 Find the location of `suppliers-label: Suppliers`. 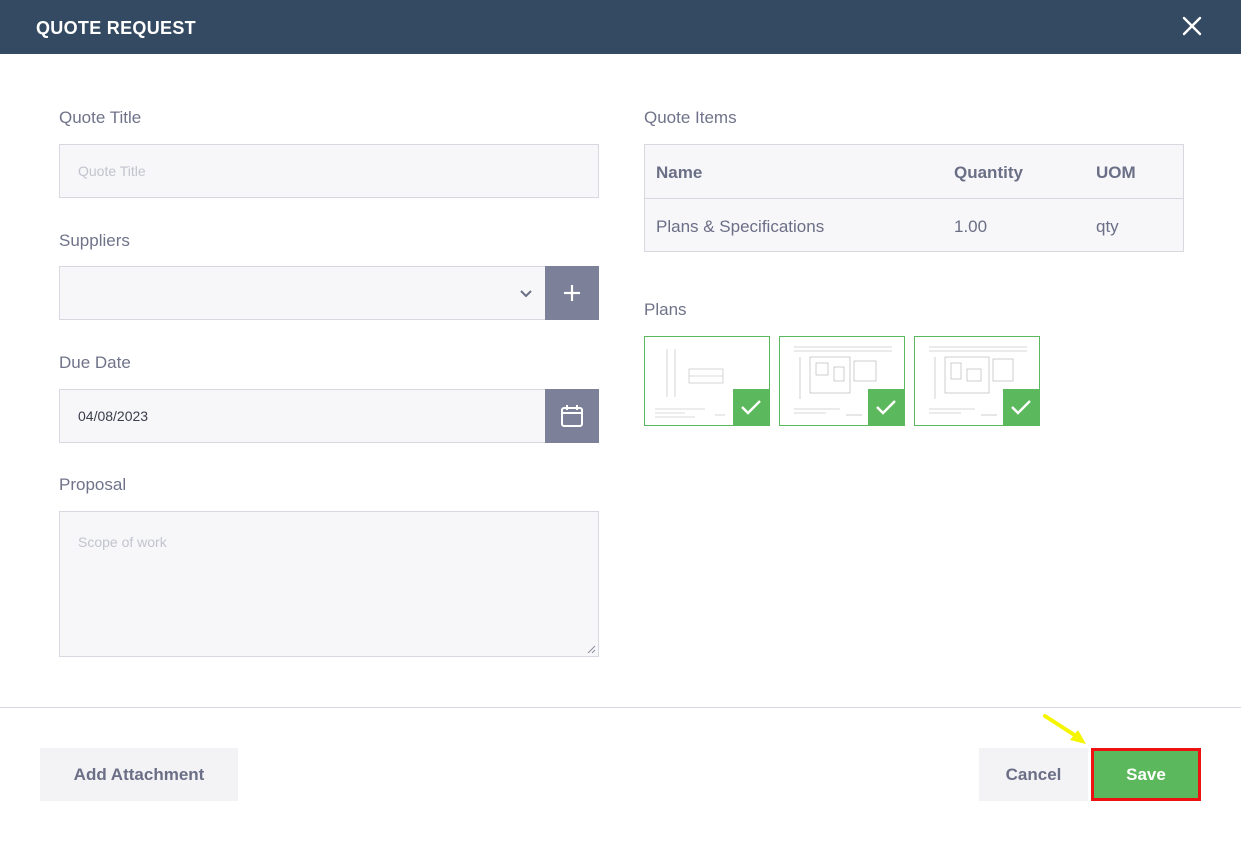

suppliers-label: Suppliers is located at coordinates (94, 240).